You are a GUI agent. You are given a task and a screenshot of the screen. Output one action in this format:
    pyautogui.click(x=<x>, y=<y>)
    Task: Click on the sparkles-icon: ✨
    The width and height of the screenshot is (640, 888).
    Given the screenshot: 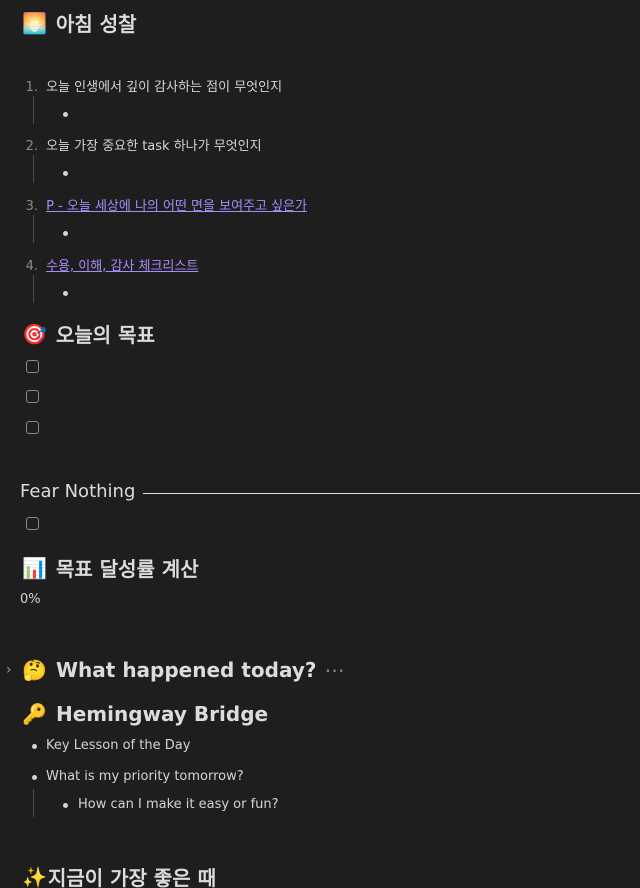 What is the action you would take?
    pyautogui.click(x=34, y=876)
    